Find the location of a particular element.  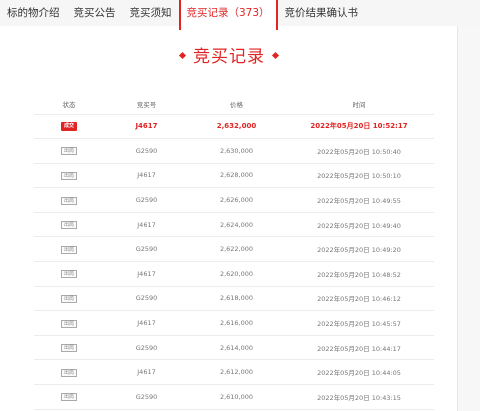

table-row: 出局 G2590 2,610,000 2022年05月20日 10:43:15 is located at coordinates (234, 397).